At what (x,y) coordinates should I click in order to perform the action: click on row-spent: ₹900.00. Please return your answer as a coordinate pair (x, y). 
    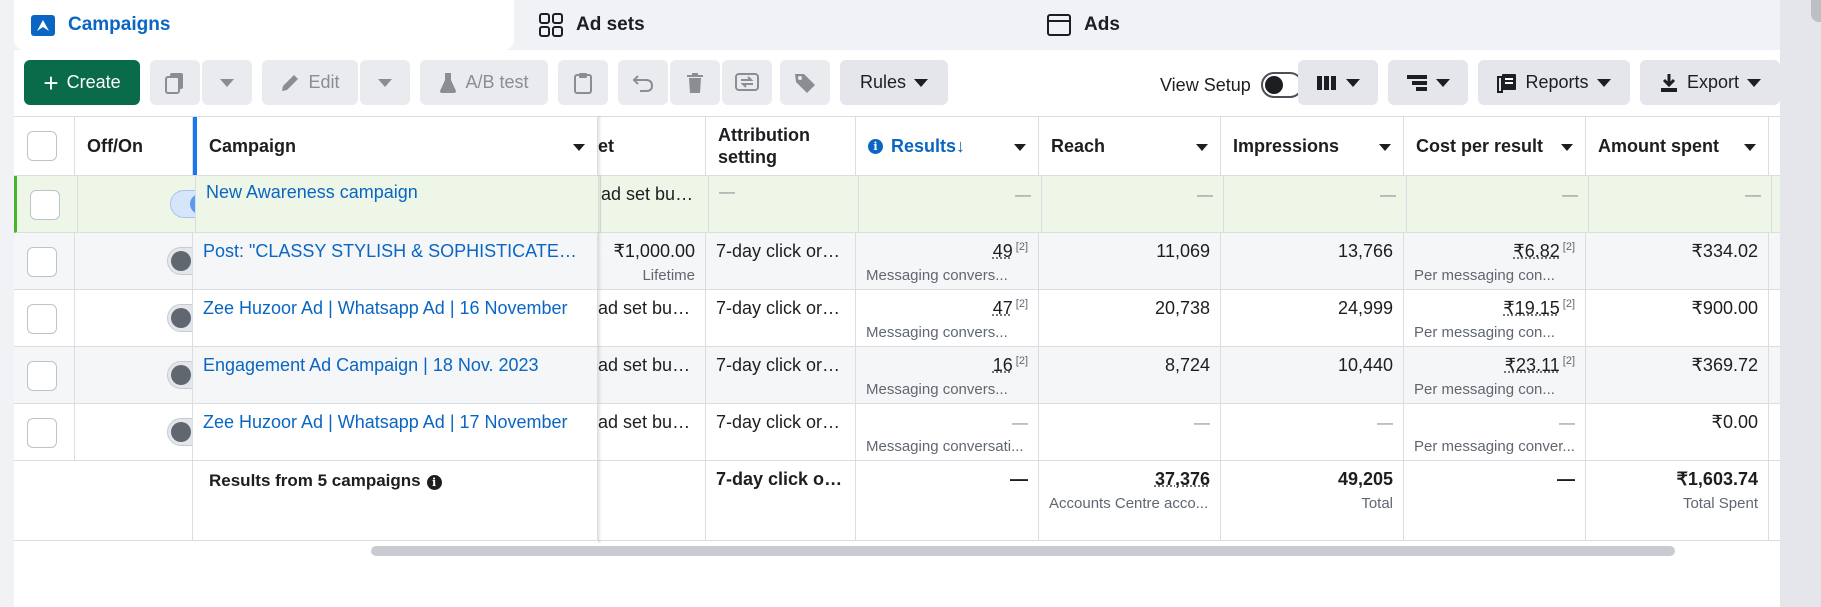
    Looking at the image, I should click on (1677, 318).